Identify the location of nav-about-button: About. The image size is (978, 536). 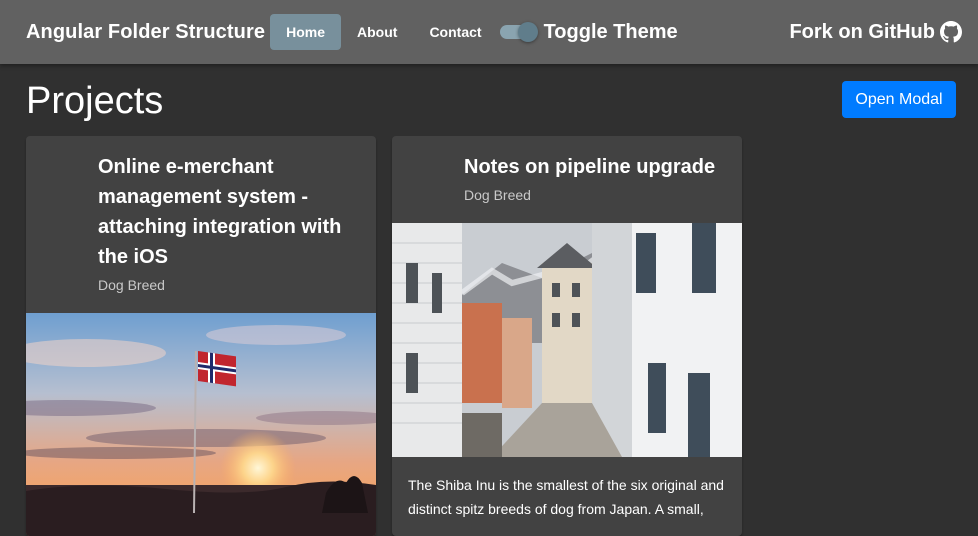
(377, 32).